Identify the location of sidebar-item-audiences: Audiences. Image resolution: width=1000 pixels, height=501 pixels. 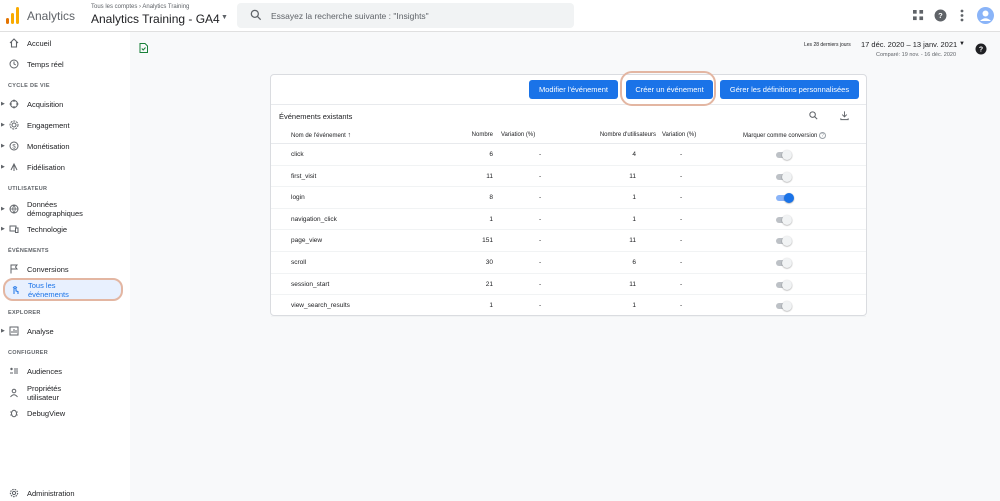
(65, 371).